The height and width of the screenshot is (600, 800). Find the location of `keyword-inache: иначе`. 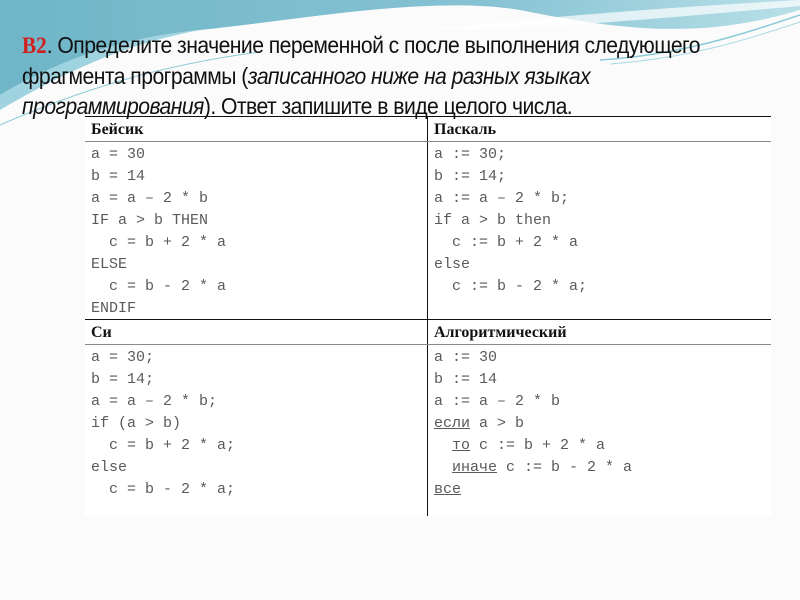

keyword-inache: иначе is located at coordinates (475, 467).